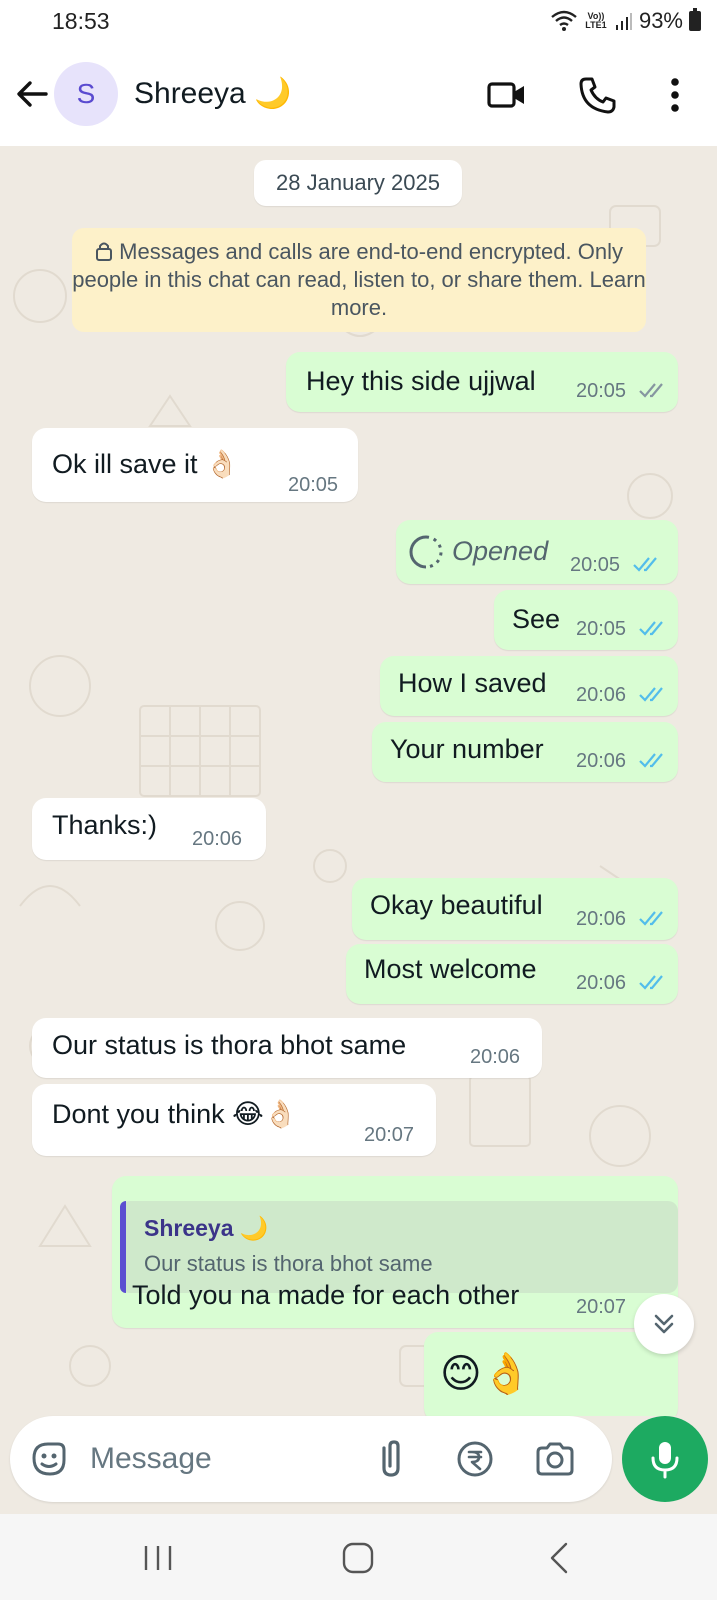 Image resolution: width=717 pixels, height=1600 pixels. I want to click on message-bubble-outgoing: Most welcome 20:06, so click(512, 974).